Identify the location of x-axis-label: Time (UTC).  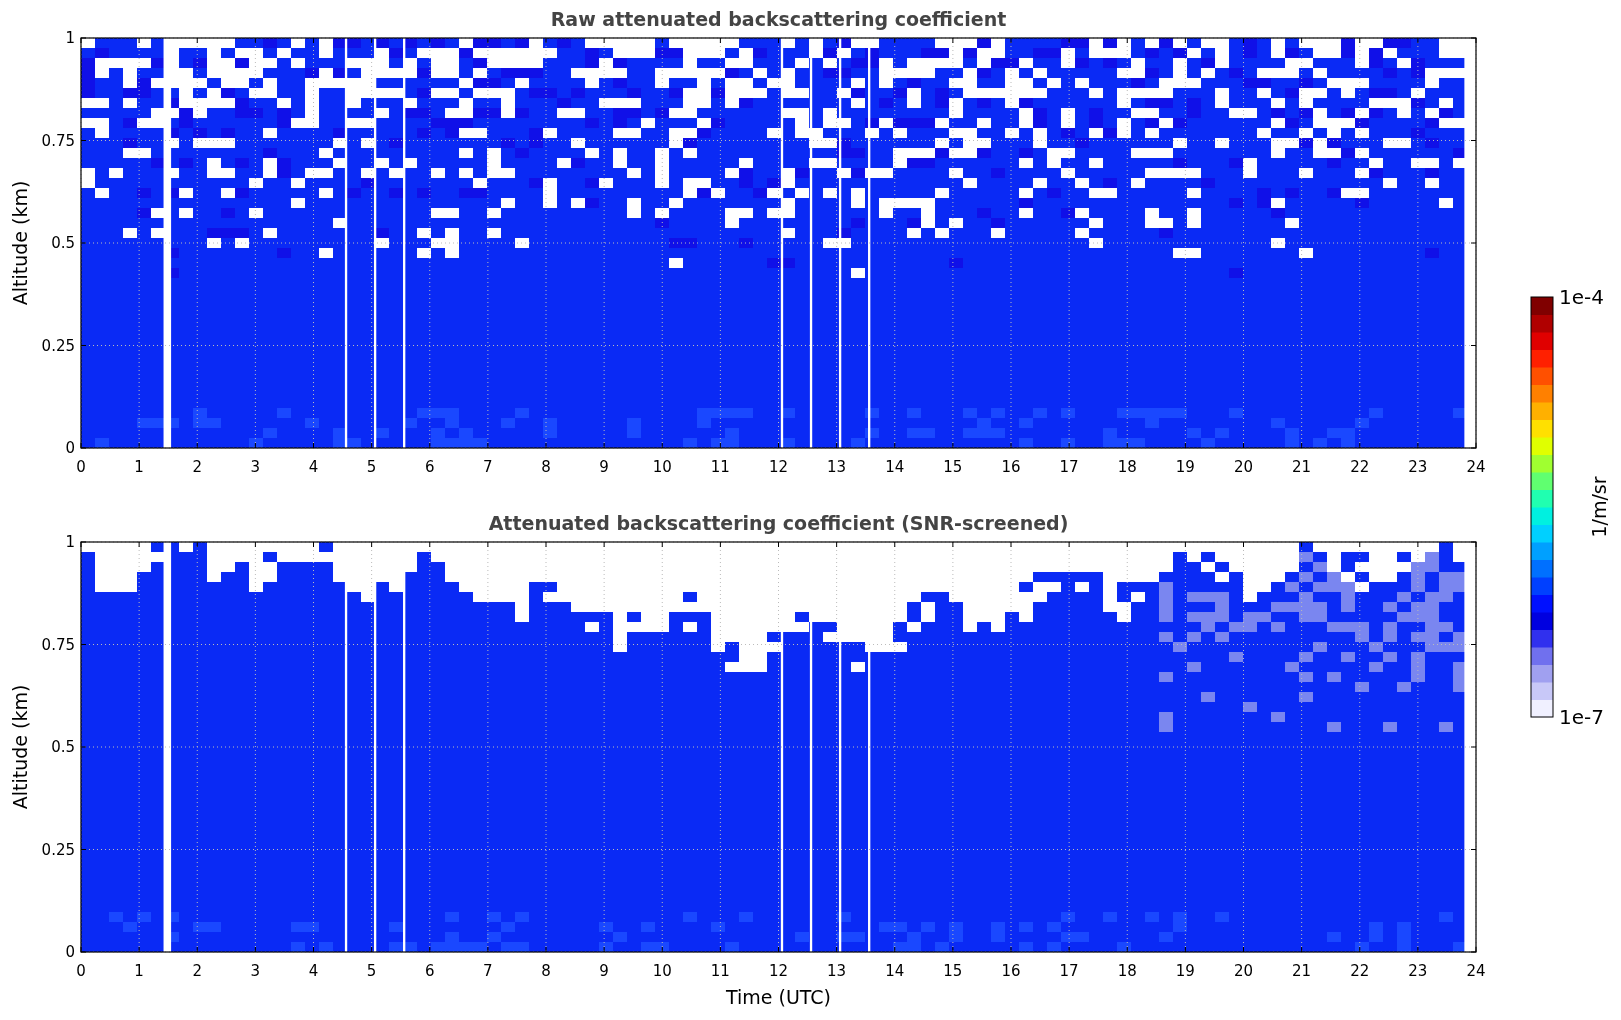
(778, 997).